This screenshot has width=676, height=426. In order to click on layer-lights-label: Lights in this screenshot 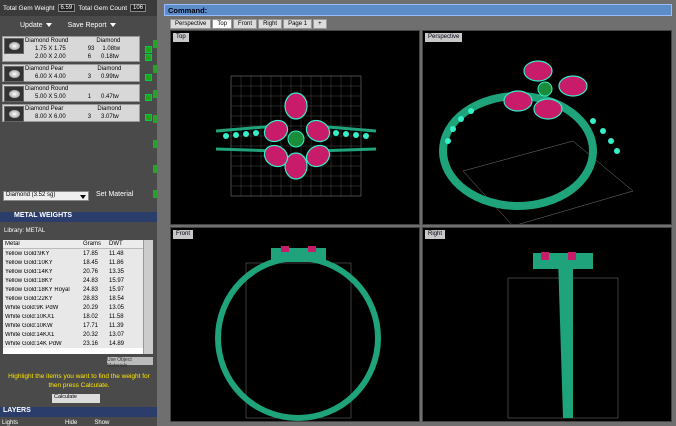, I will do `click(10, 423)`.